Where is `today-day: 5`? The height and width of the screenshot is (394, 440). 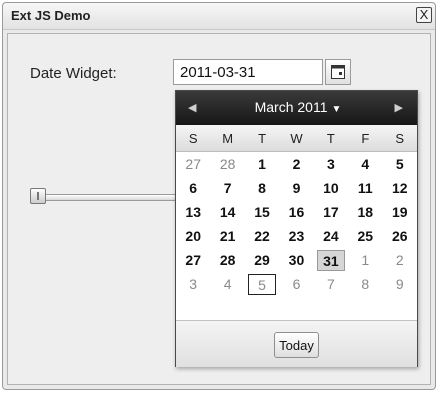
today-day: 5 is located at coordinates (262, 284).